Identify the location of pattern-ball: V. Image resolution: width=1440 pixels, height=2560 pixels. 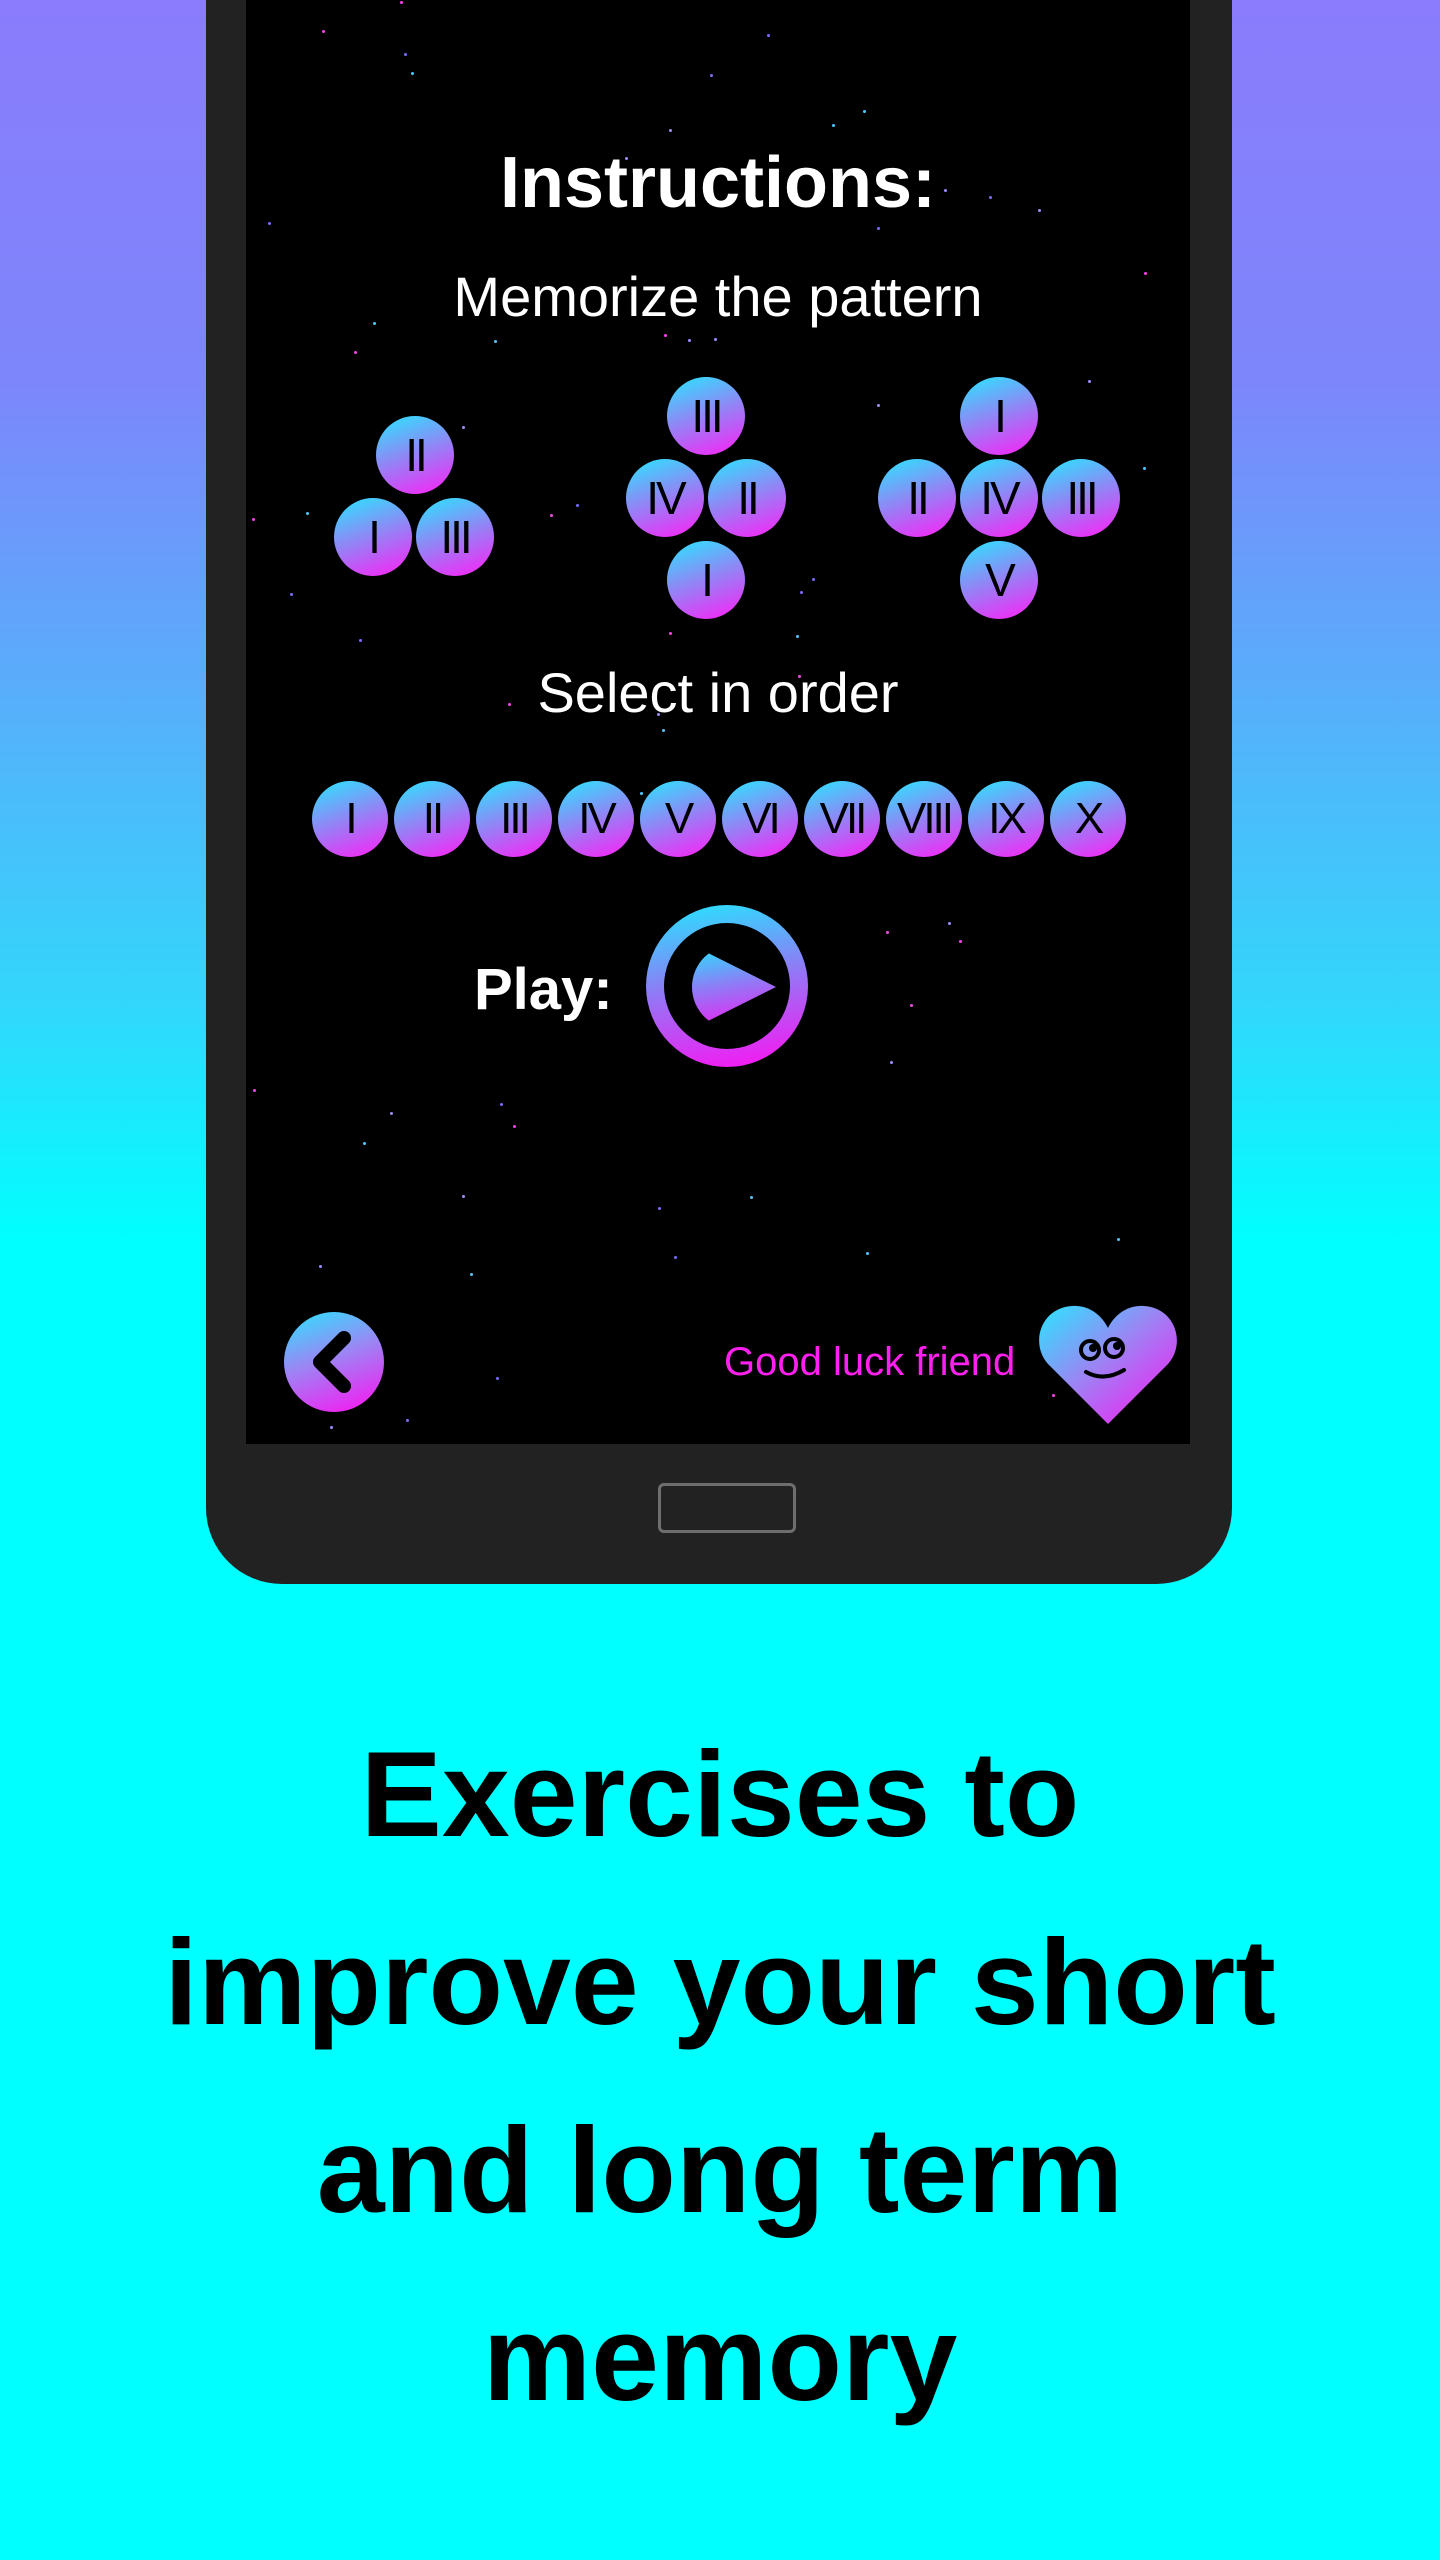
(999, 580).